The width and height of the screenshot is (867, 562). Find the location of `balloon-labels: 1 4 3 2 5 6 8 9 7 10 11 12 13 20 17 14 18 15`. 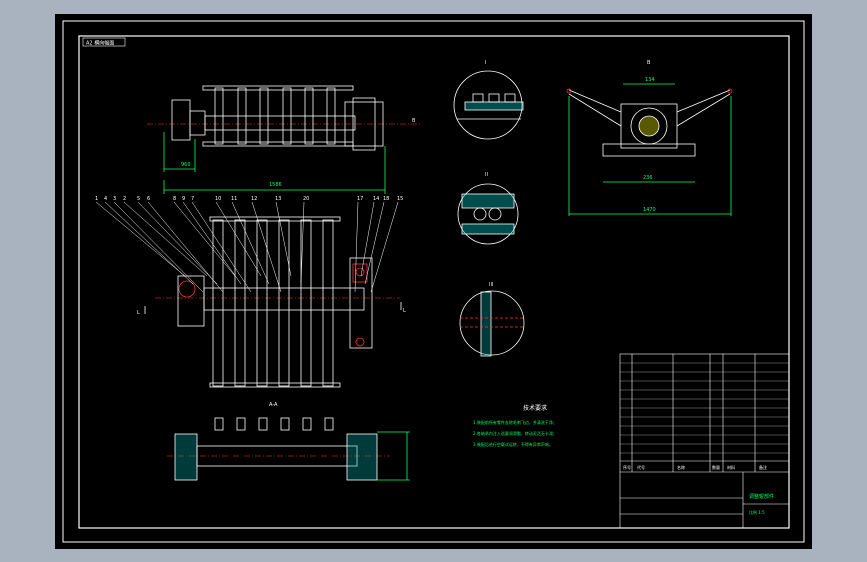

balloon-labels: 1 4 3 2 5 6 8 9 7 10 11 12 13 20 17 14 18 15 is located at coordinates (249, 199).